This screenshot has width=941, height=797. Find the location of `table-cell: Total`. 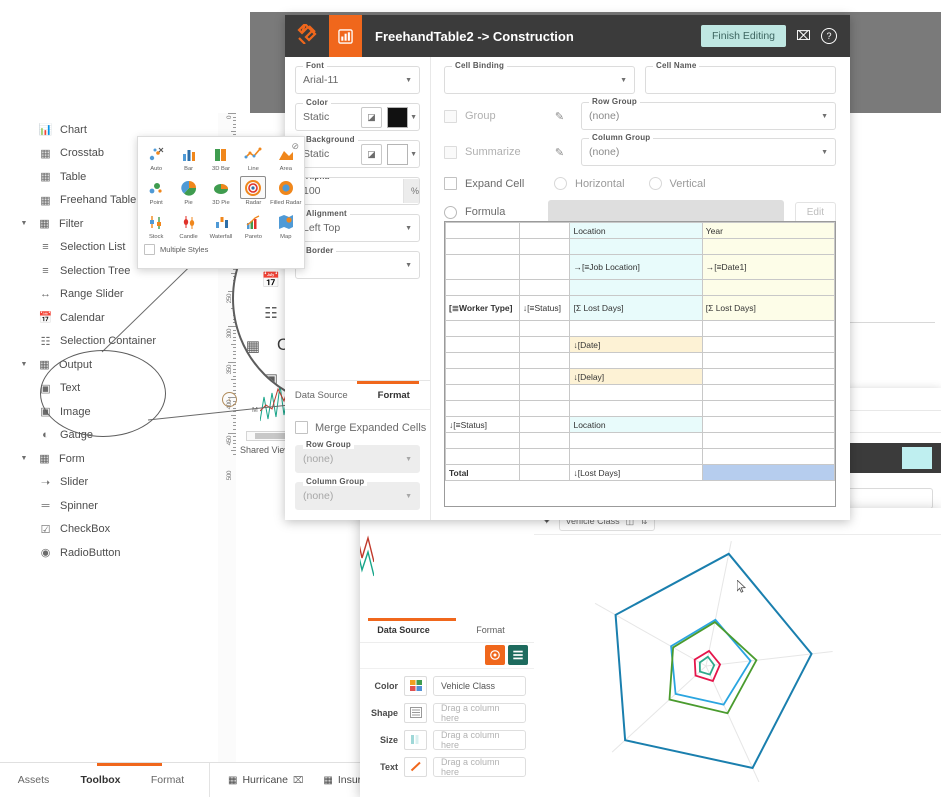

table-cell: Total is located at coordinates (482, 472).